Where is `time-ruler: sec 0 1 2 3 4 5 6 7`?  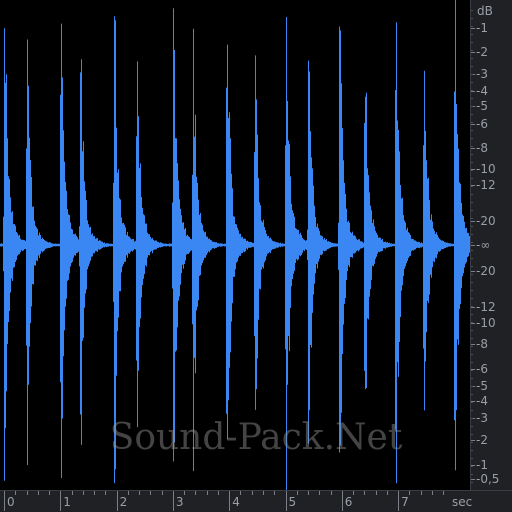 time-ruler: sec 0 1 2 3 4 5 6 7 is located at coordinates (256, 501).